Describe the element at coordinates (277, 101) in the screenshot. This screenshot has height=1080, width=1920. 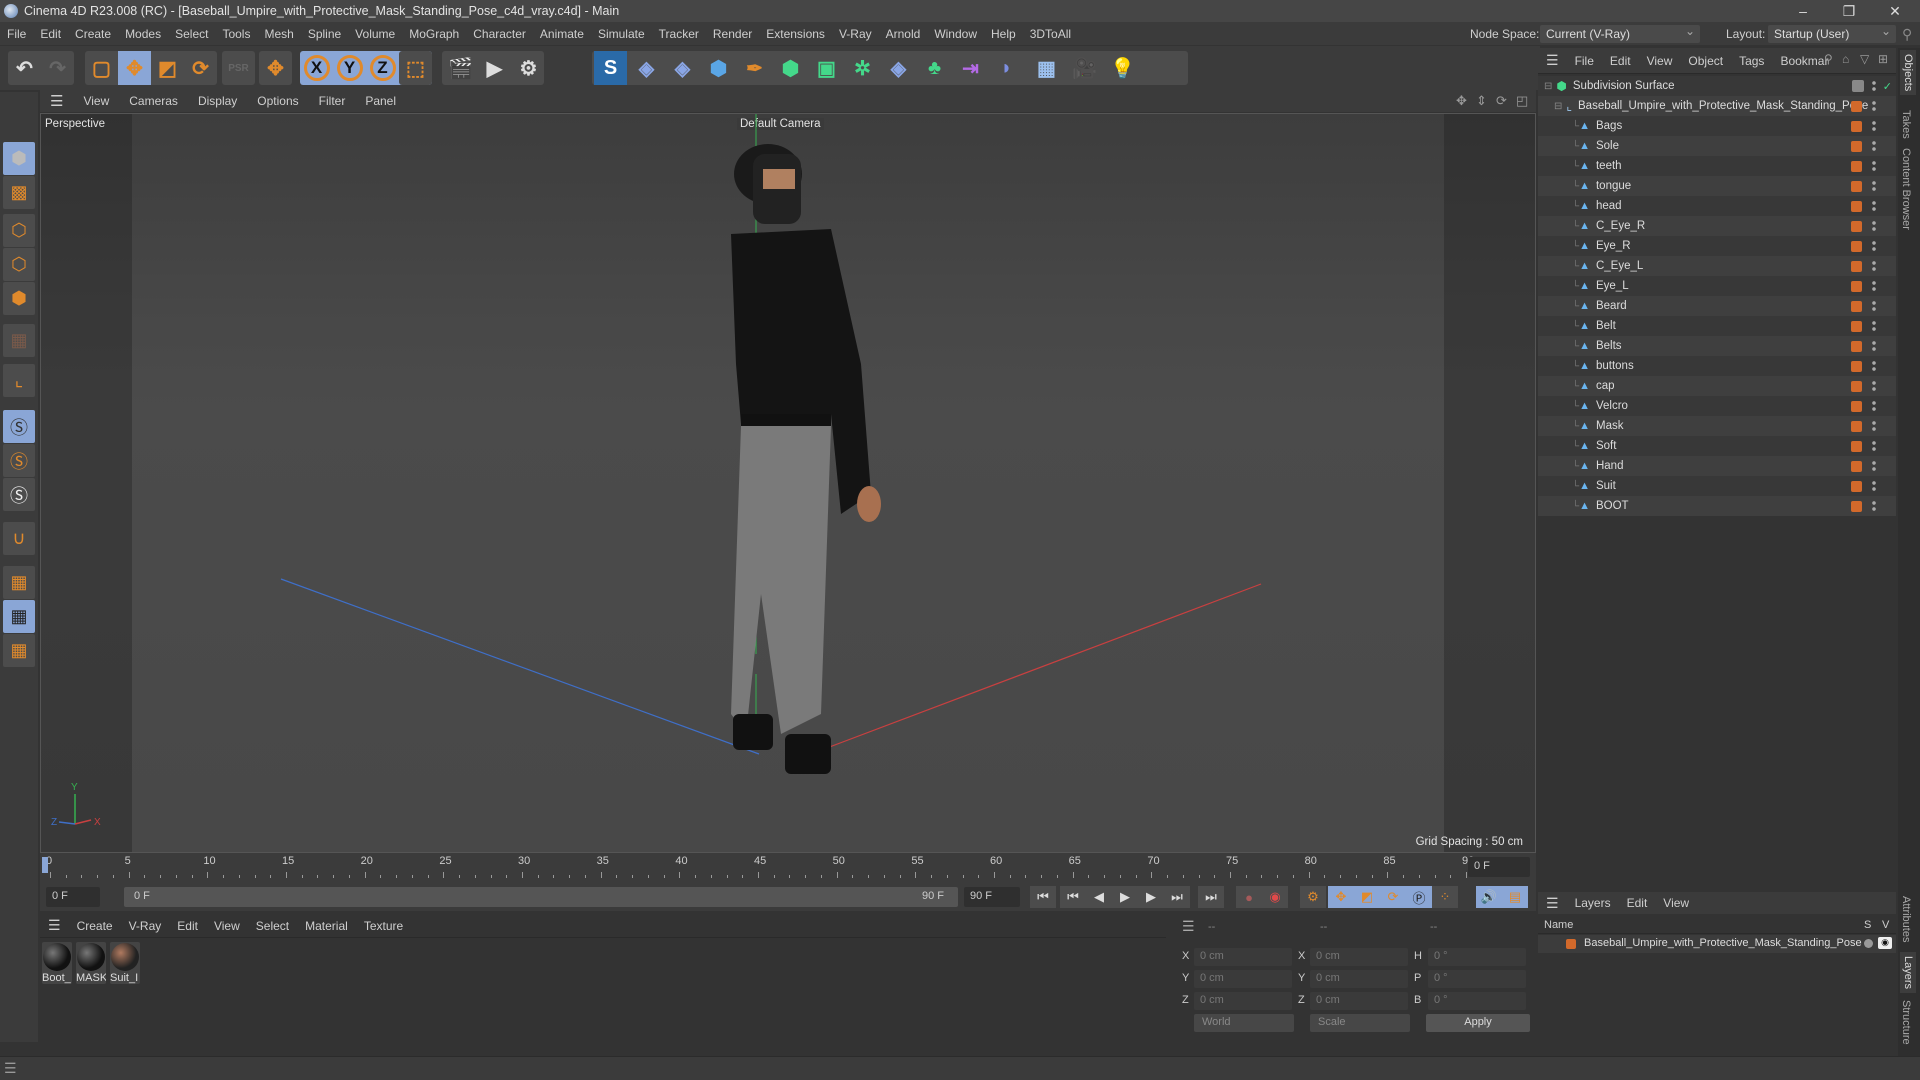
I see `viewport-menu-options: Options` at that location.